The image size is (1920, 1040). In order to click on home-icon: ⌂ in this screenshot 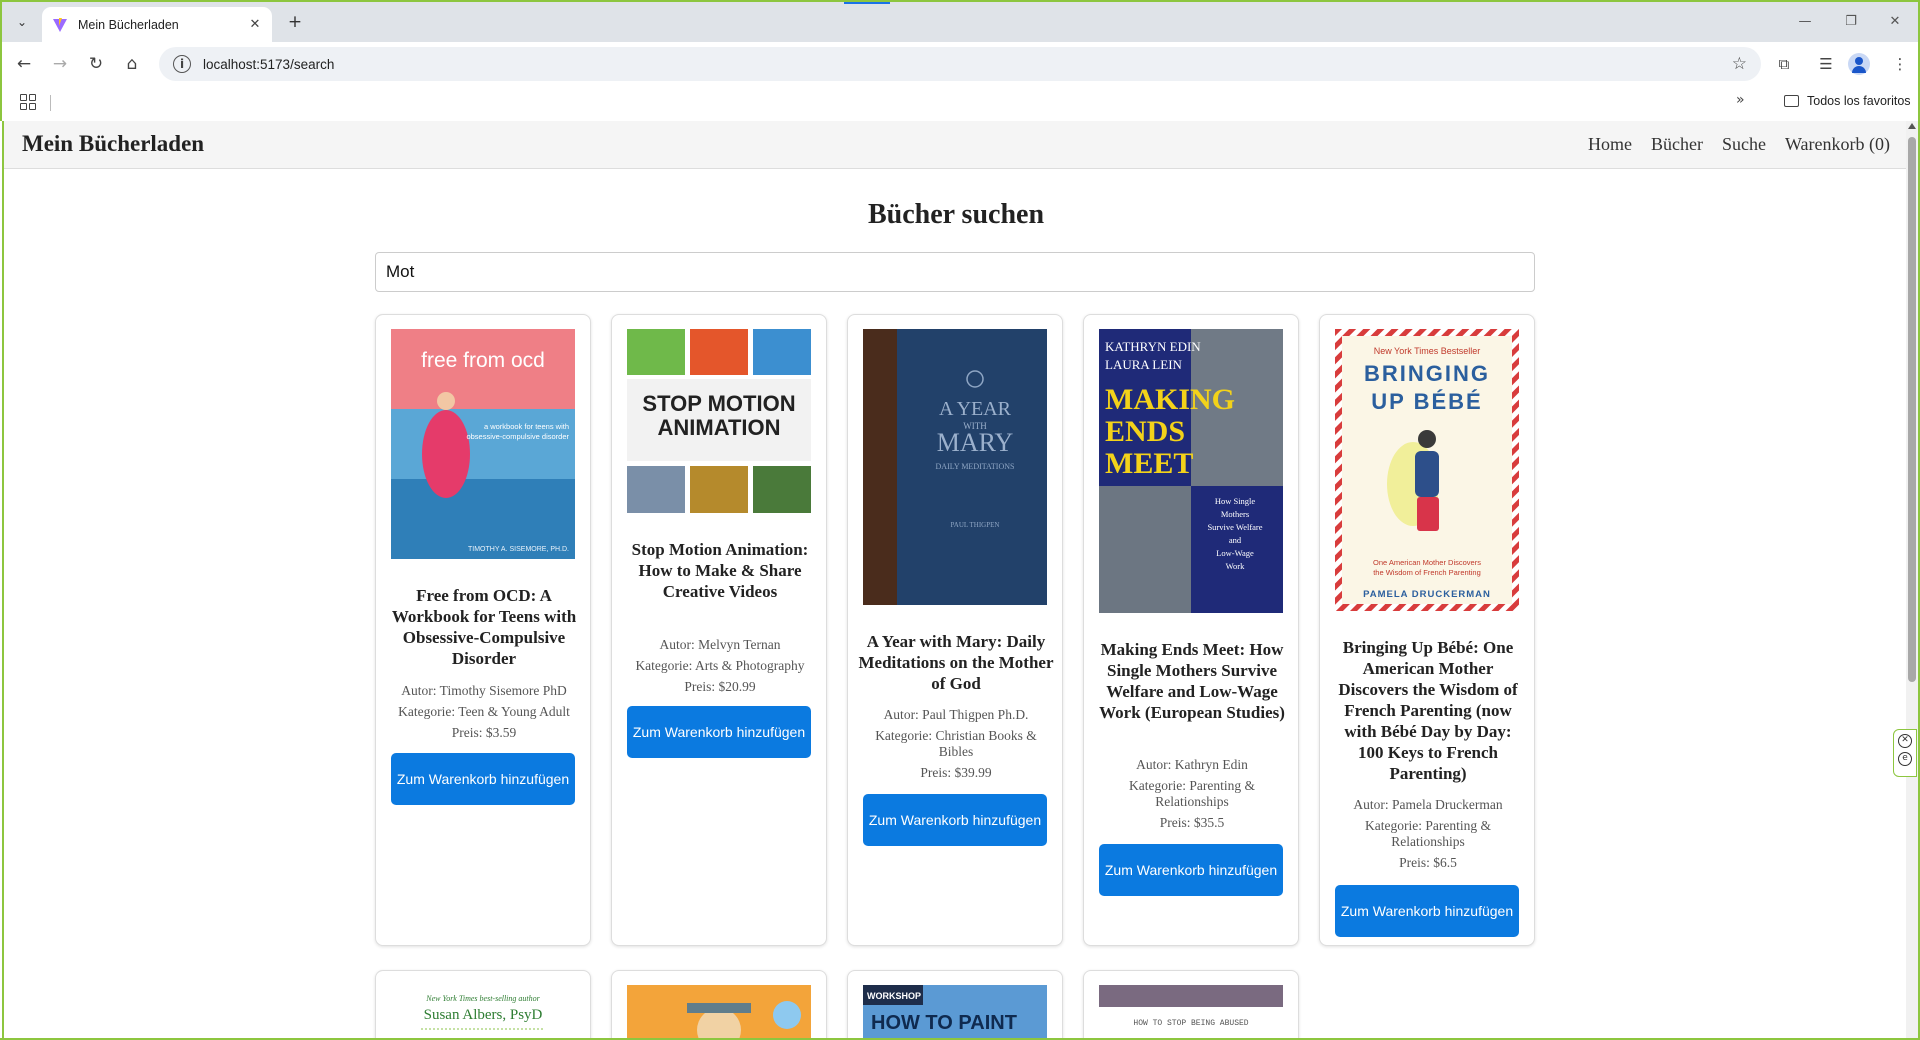, I will do `click(132, 64)`.